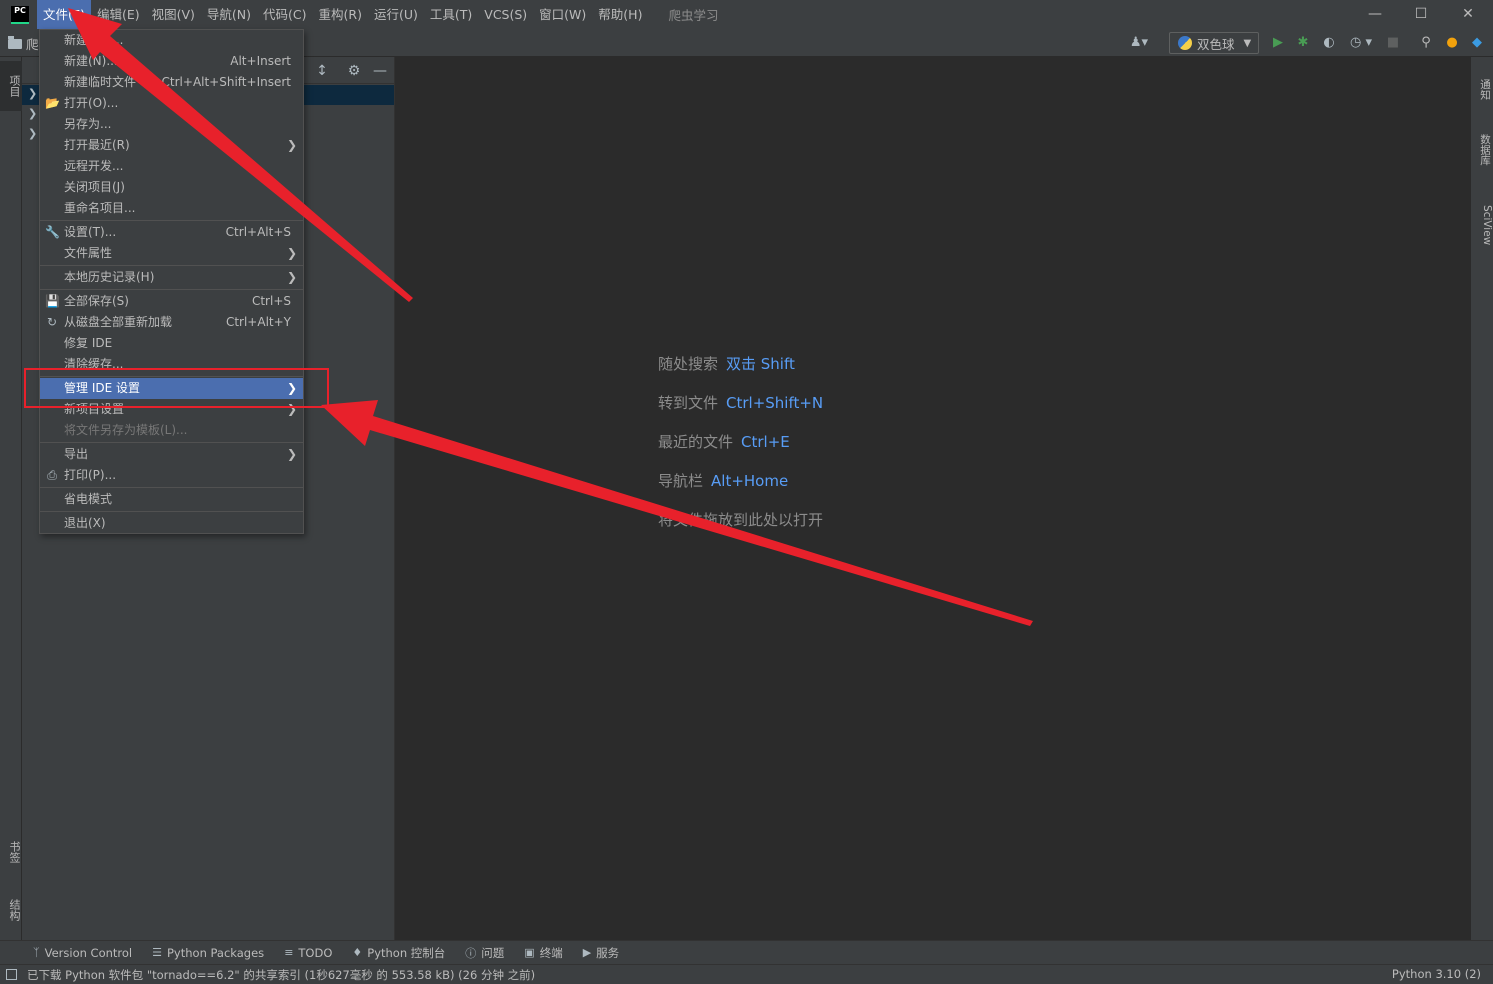  I want to click on menu-run: 运行(U), so click(396, 14).